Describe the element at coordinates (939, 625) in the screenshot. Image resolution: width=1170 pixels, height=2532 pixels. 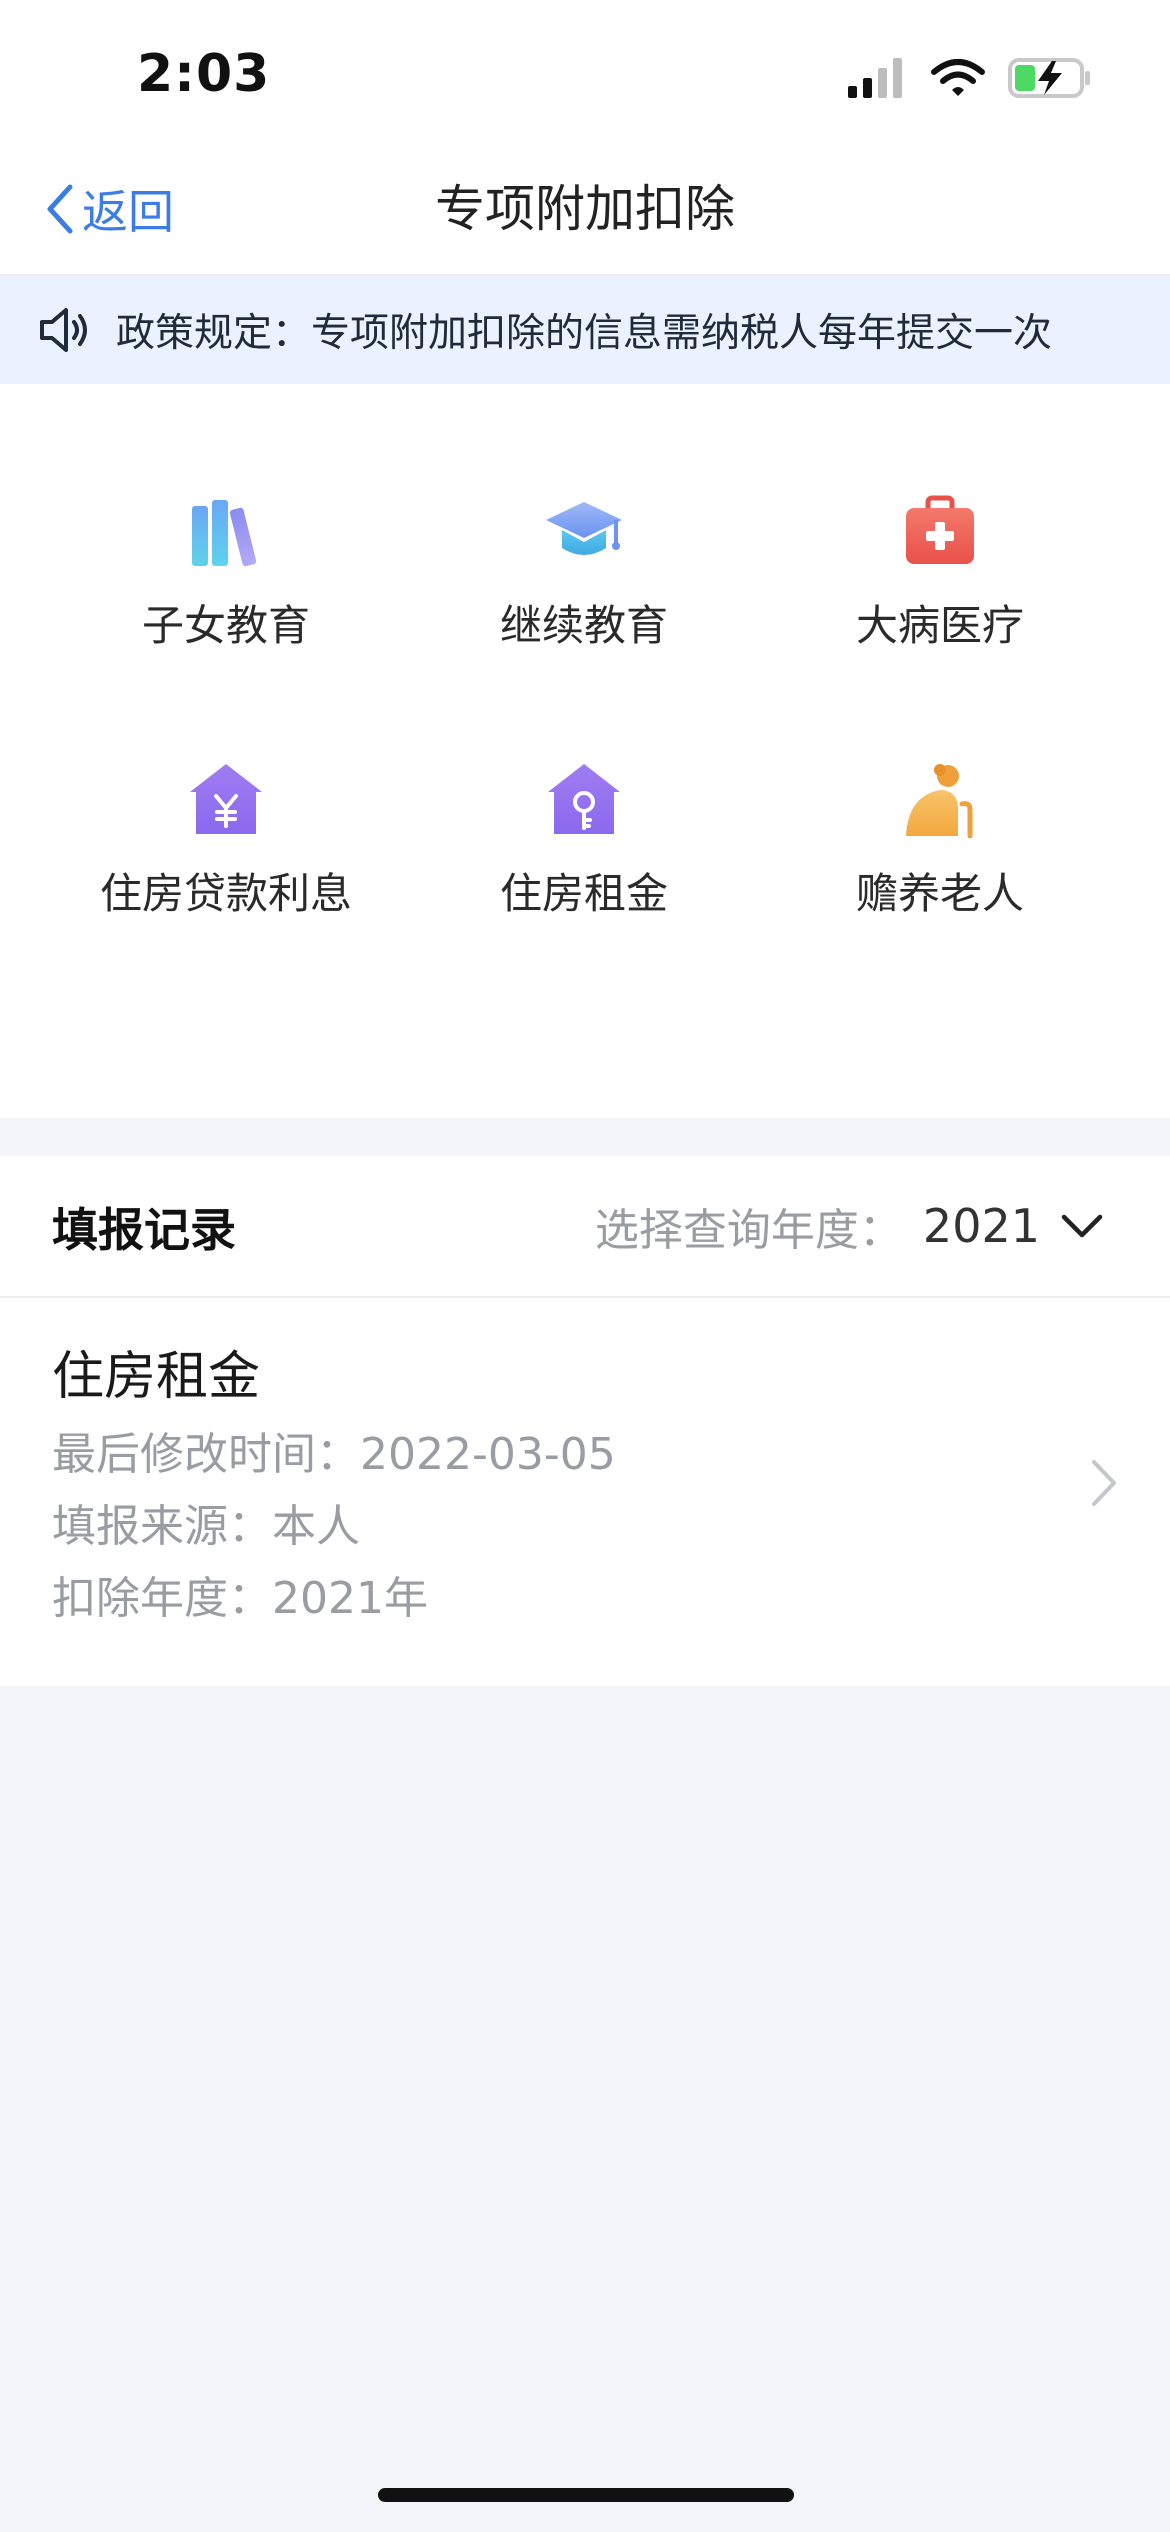
I see `category-label: 大病医疗` at that location.